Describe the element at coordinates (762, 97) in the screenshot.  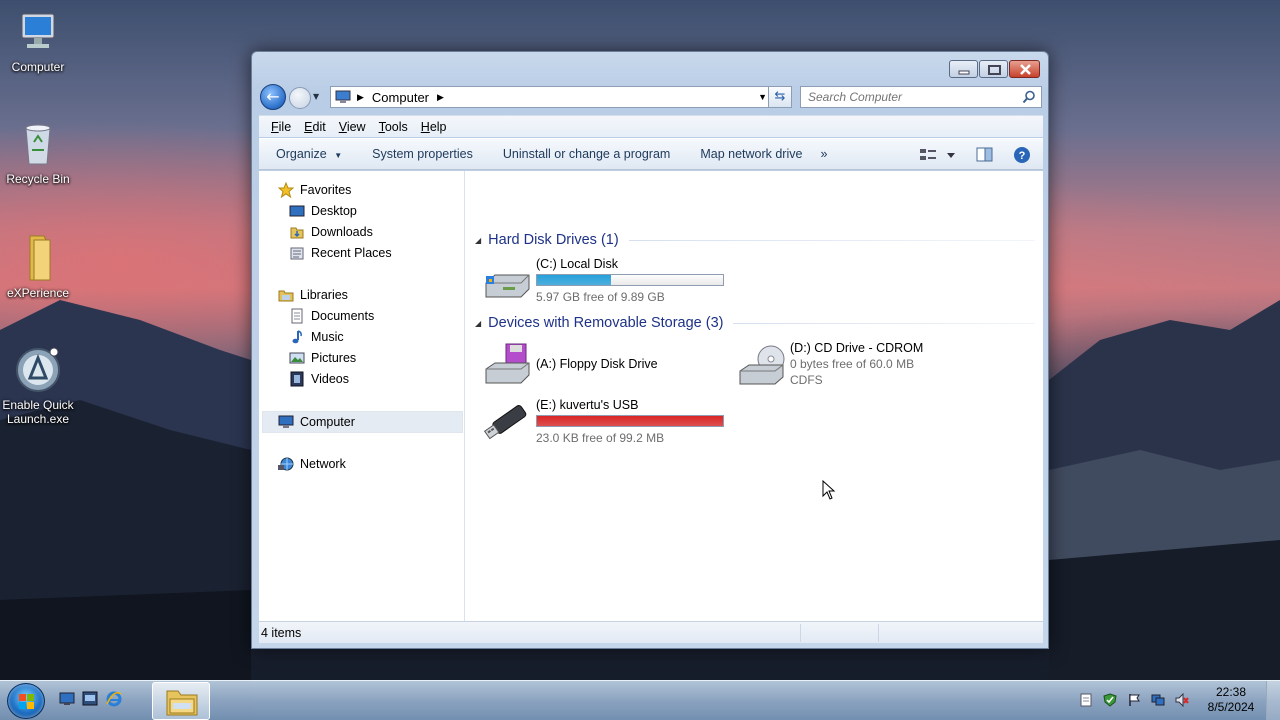
I see `address-dropdown-icon: ▼` at that location.